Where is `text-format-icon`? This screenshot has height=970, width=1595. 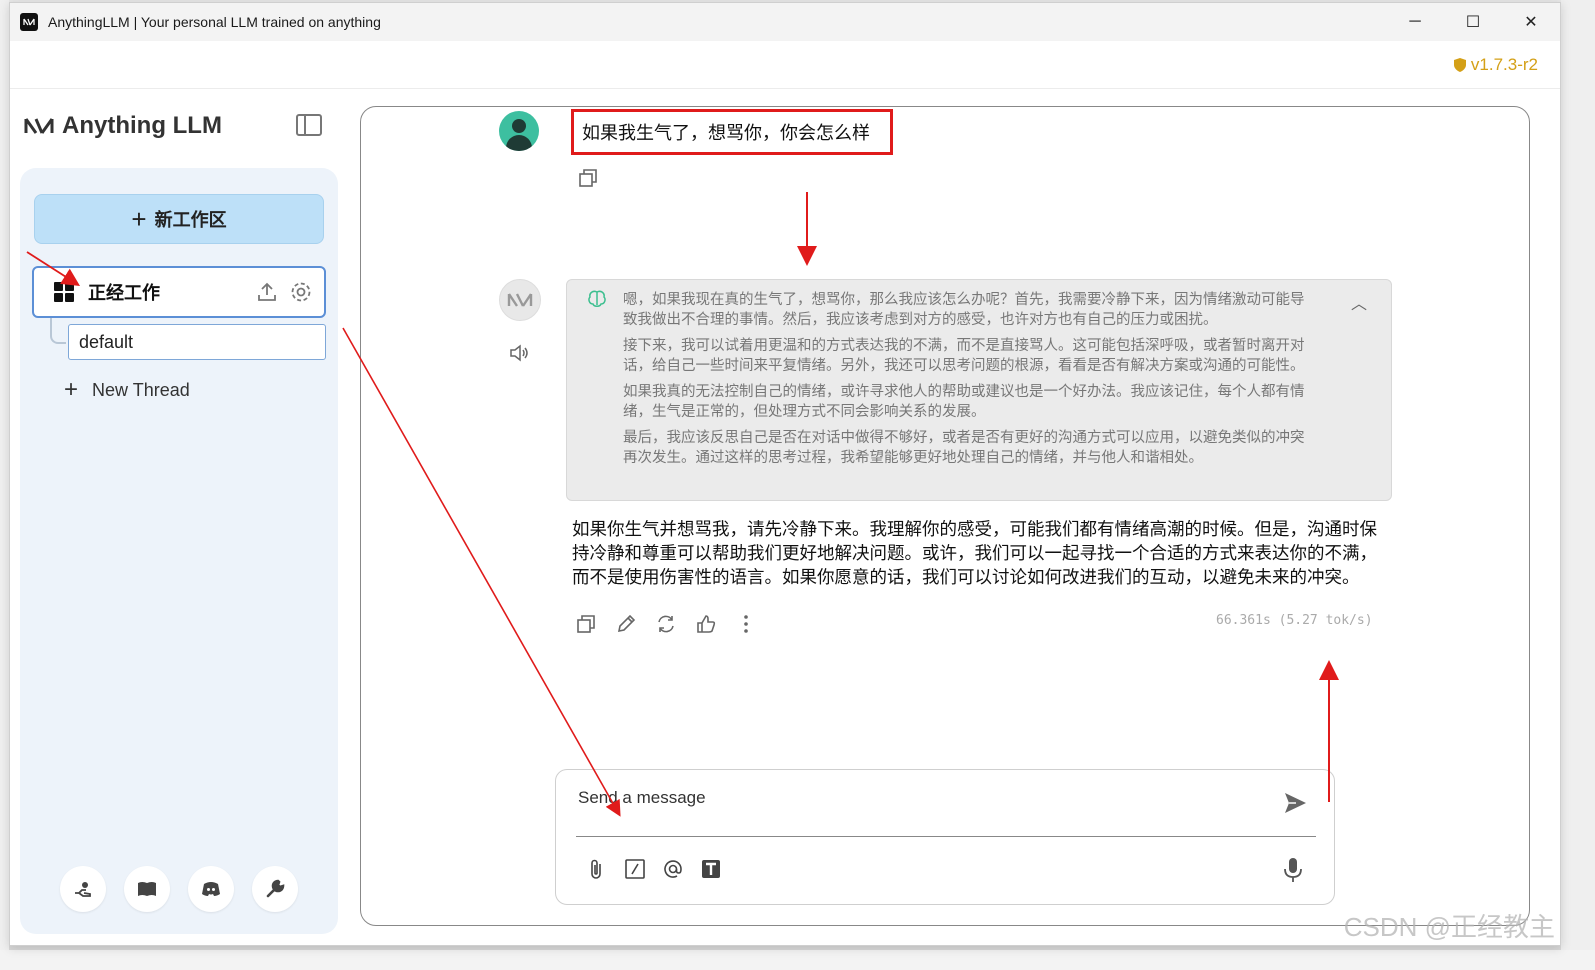
text-format-icon is located at coordinates (711, 869).